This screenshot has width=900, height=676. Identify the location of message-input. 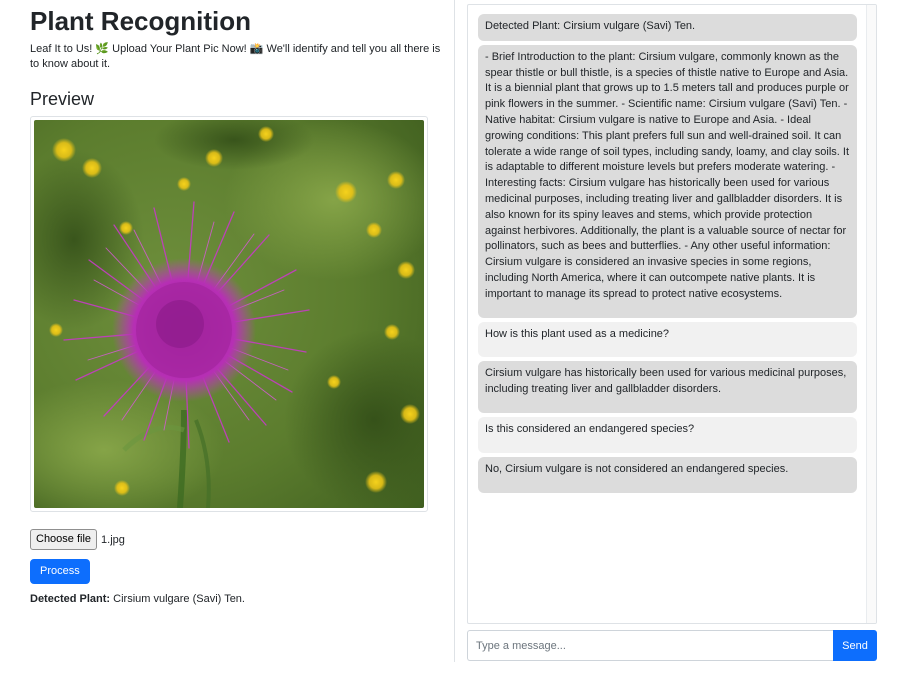
(650, 645).